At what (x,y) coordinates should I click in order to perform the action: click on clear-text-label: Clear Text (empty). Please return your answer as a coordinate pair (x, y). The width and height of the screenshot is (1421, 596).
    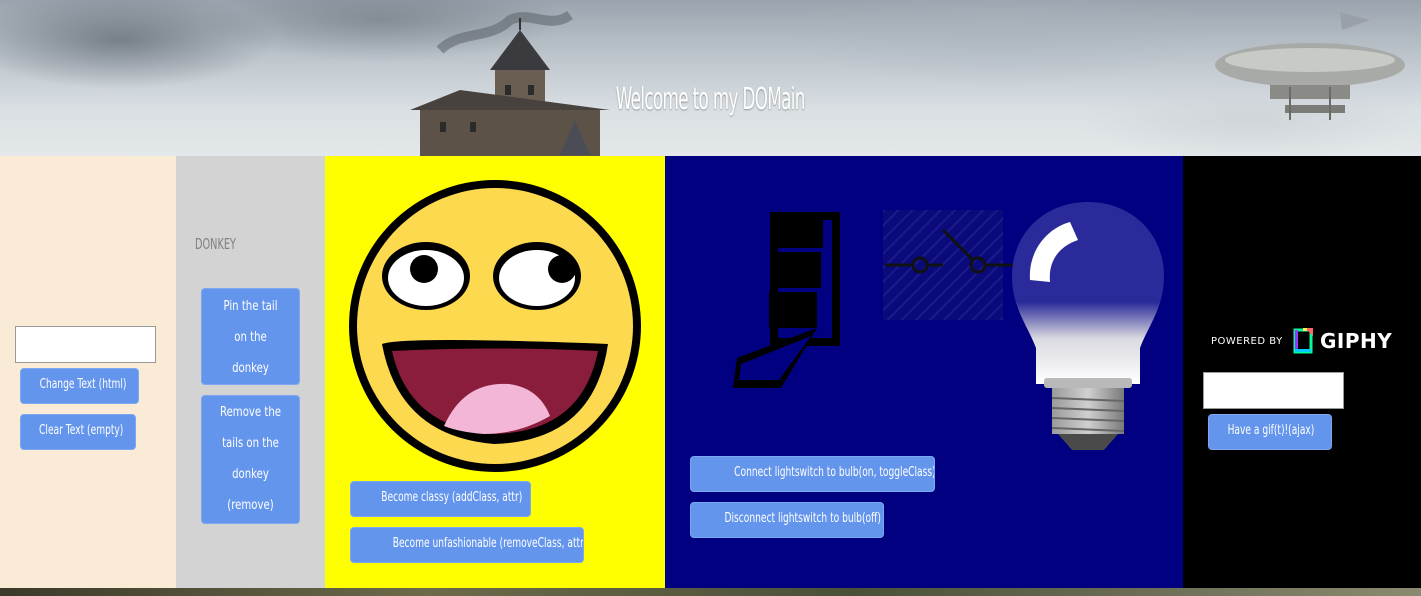
    Looking at the image, I should click on (81, 430).